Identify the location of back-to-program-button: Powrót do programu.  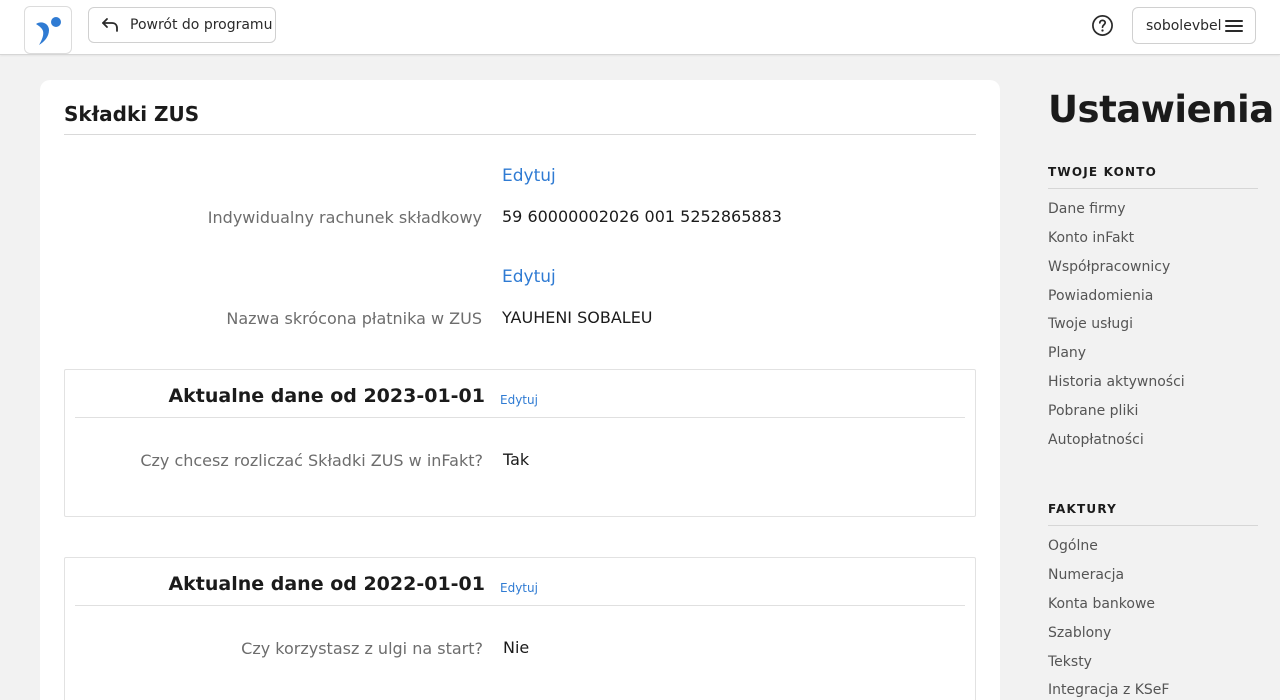
(182, 25).